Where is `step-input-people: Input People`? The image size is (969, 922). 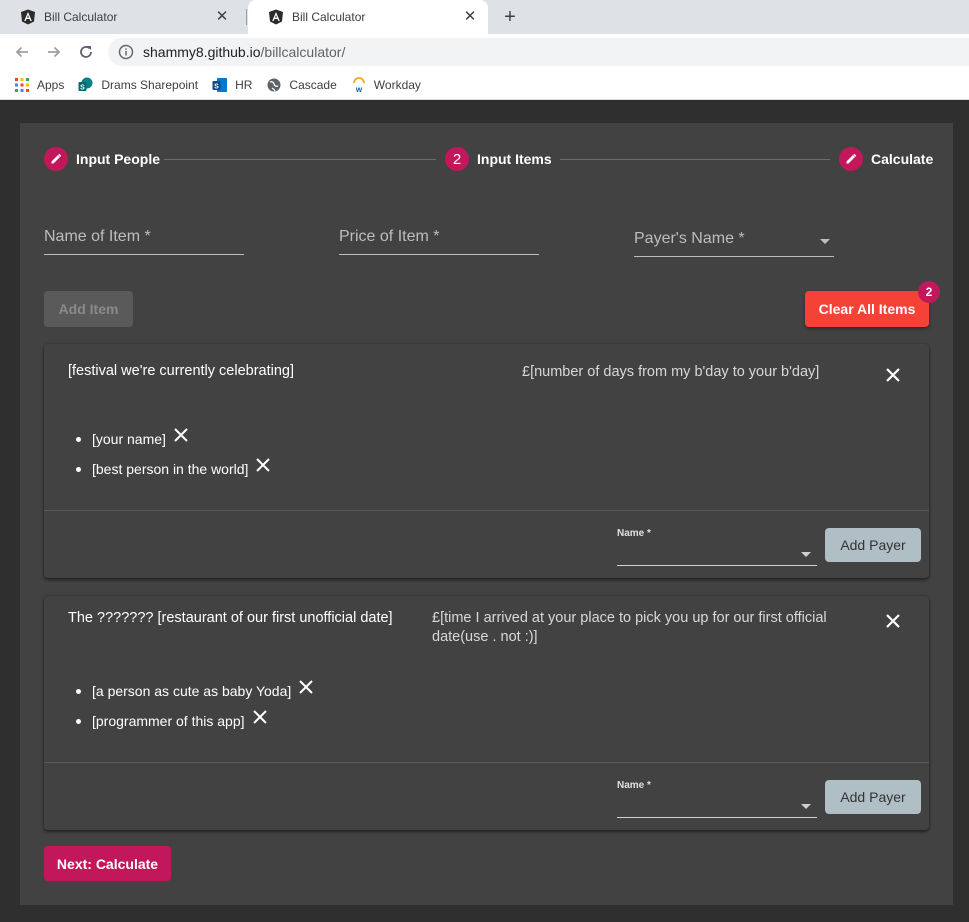 step-input-people: Input People is located at coordinates (102, 159).